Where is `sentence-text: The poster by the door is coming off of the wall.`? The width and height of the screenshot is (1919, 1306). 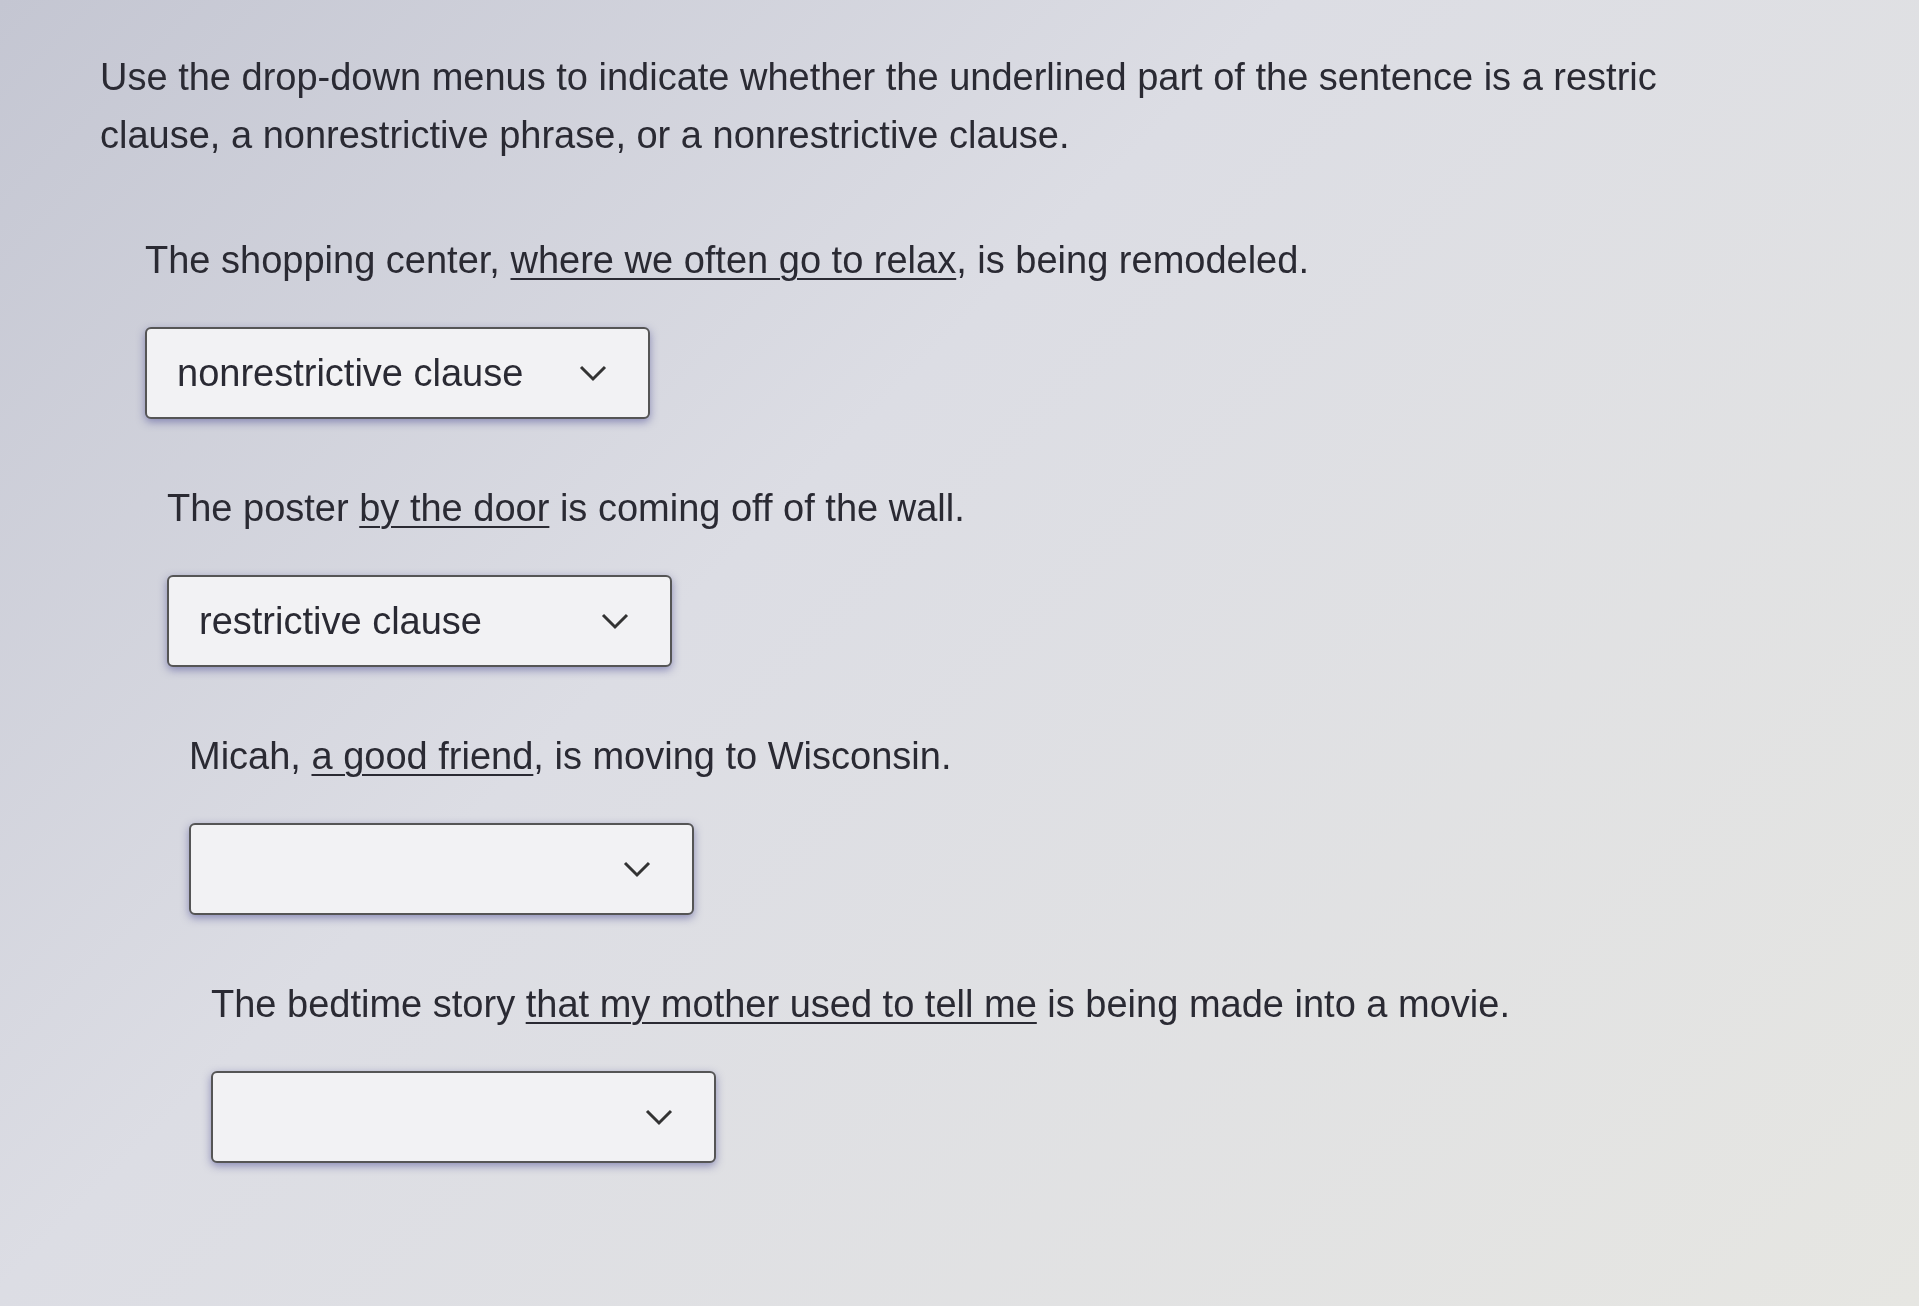
sentence-text: The poster by the door is coming off of the wall. is located at coordinates (566, 508).